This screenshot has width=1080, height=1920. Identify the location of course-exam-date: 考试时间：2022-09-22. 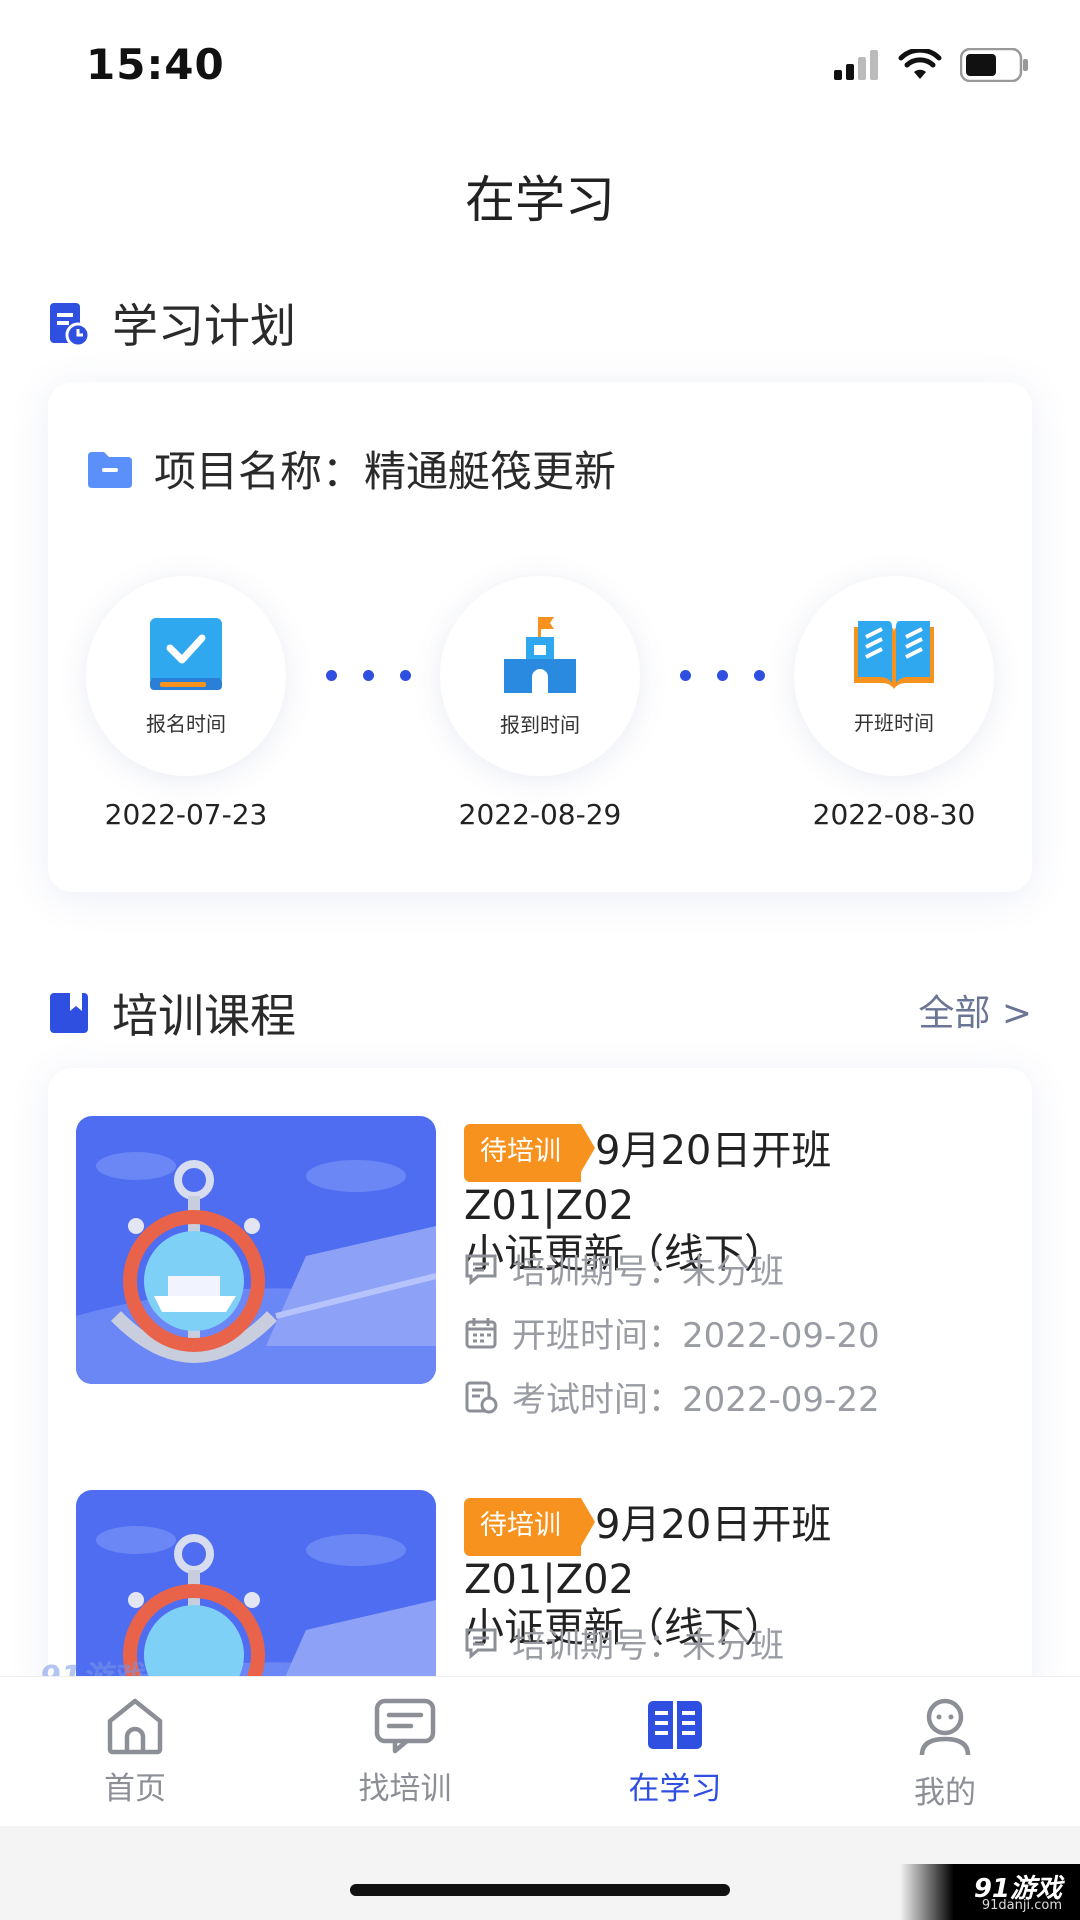
(696, 1400).